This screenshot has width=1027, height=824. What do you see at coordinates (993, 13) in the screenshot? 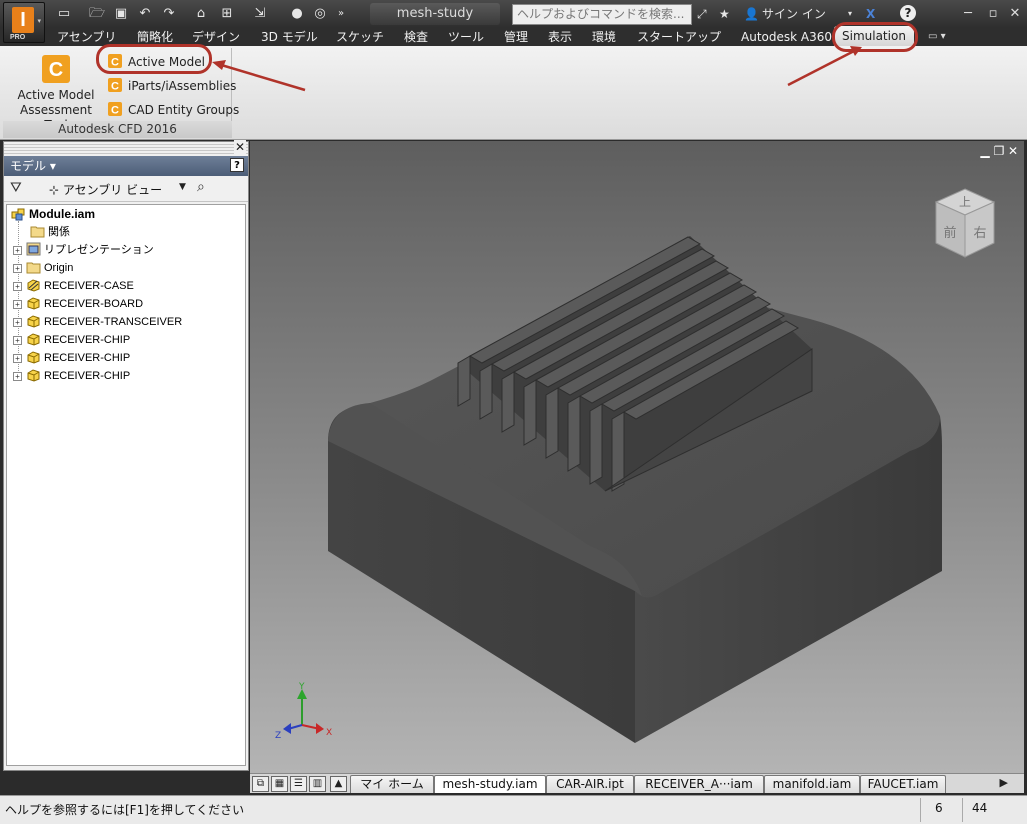
I see `maximize-button: ▫` at bounding box center [993, 13].